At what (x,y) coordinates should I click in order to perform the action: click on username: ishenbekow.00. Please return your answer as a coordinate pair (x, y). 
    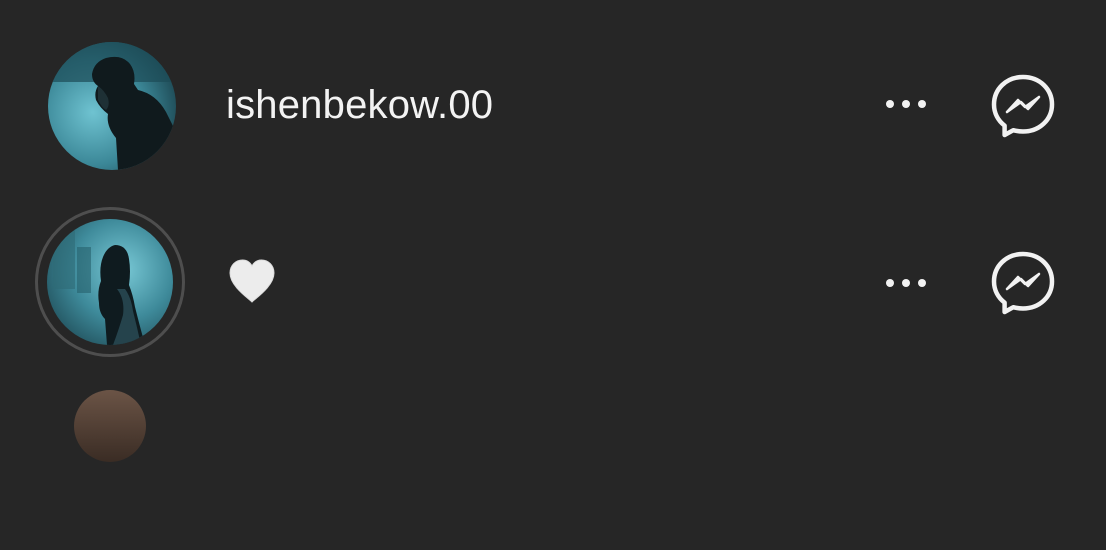
    Looking at the image, I should click on (359, 105).